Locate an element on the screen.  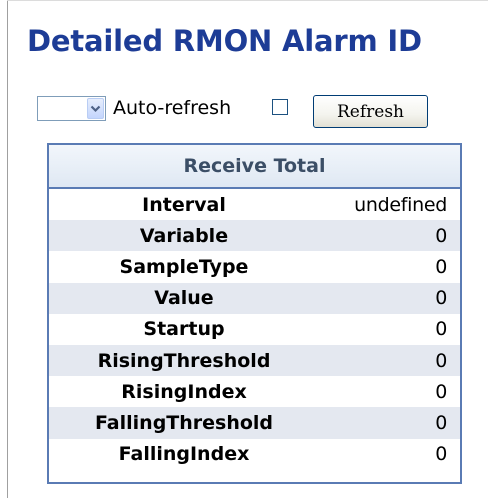
table-row: FallingThreshold 0 is located at coordinates (254, 423).